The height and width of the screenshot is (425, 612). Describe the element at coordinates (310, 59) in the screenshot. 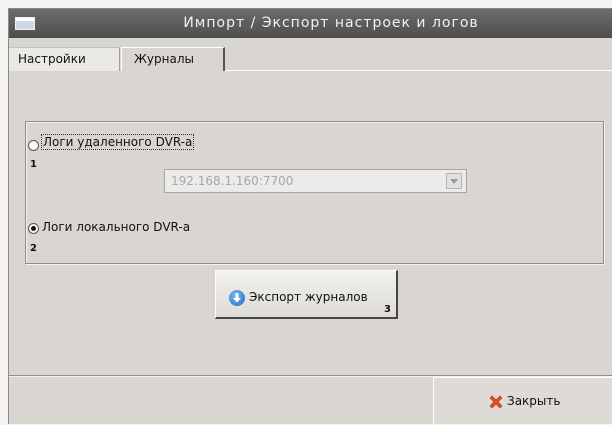

I see `tab-bar: Настройки Журналы` at that location.